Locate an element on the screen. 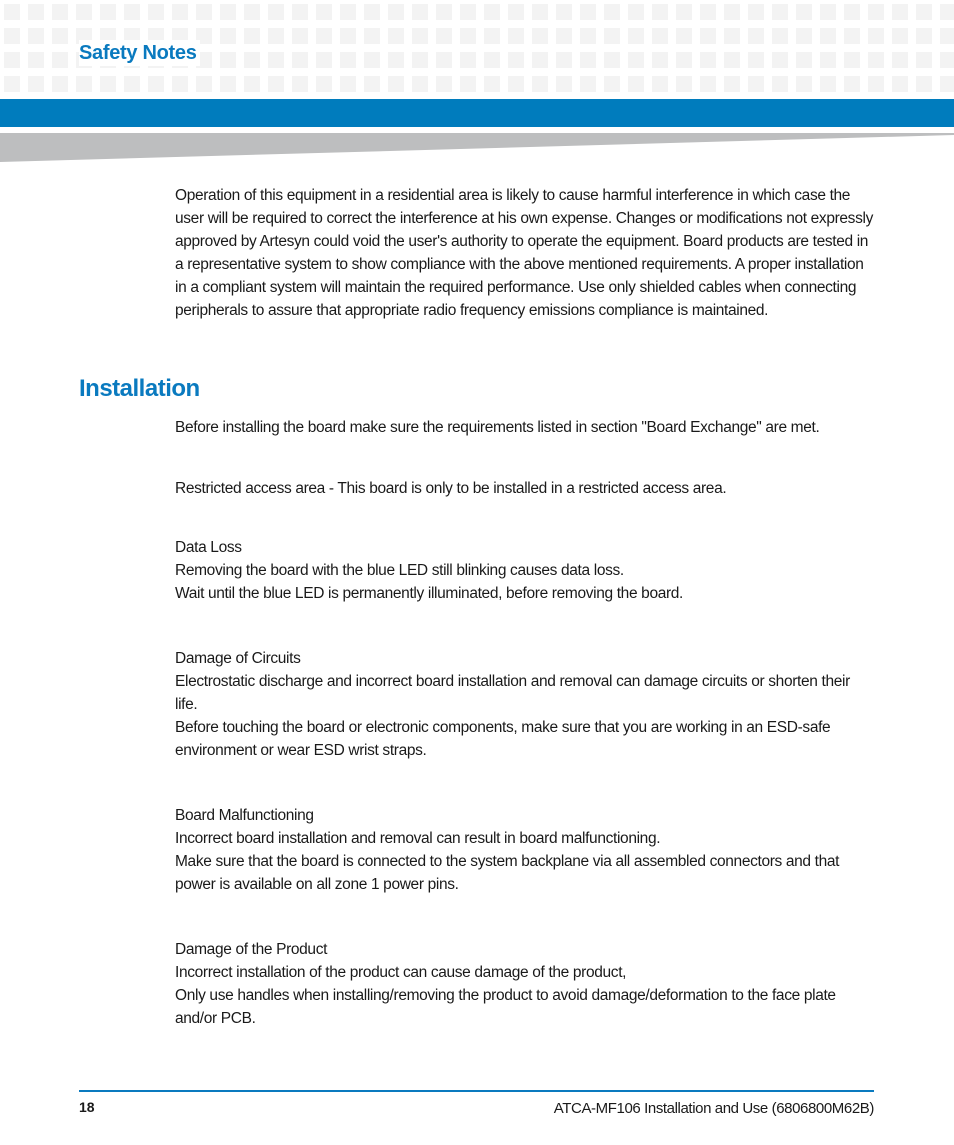 Image resolution: width=954 pixels, height=1145 pixels. header-gray-wedge is located at coordinates (477, 147).